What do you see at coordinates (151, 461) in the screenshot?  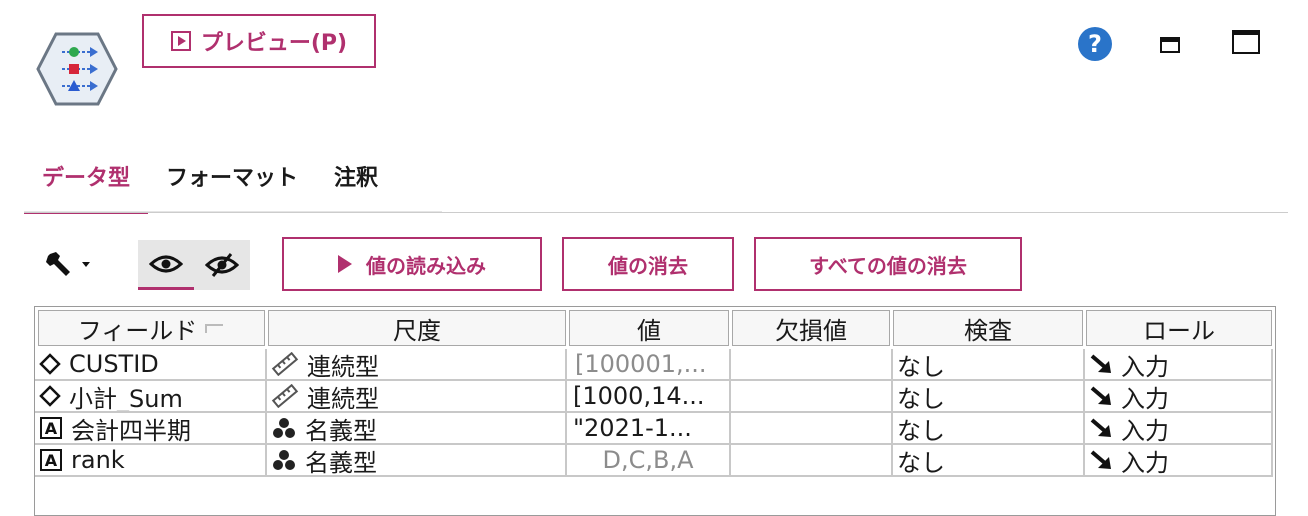 I see `field-cell: Arank` at bounding box center [151, 461].